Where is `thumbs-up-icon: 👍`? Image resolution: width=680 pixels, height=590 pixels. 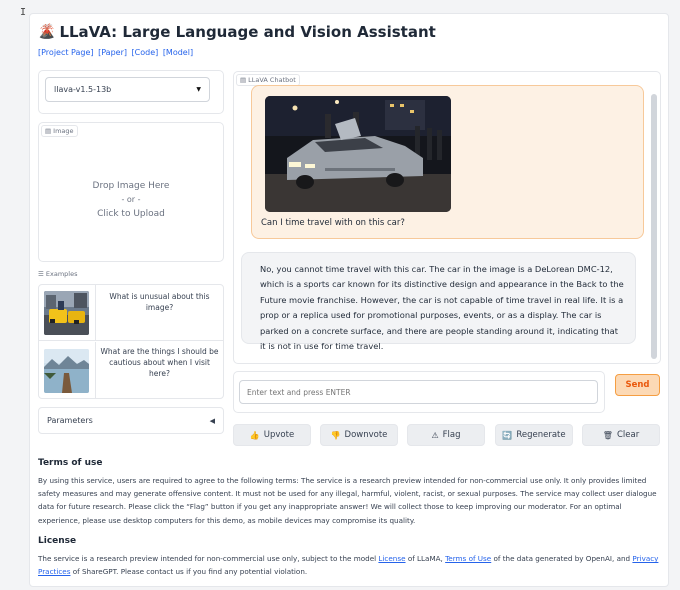
thumbs-up-icon: 👍 is located at coordinates (254, 435).